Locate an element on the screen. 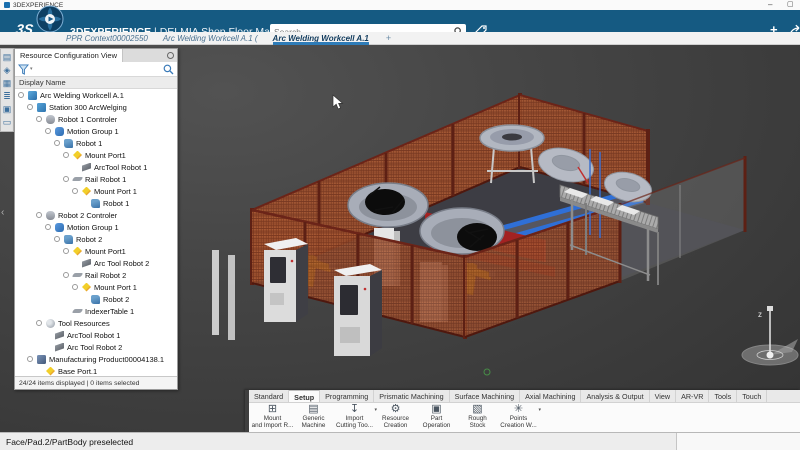 The width and height of the screenshot is (800, 450). ribbon-tab: Prismatic Machining is located at coordinates (412, 396).